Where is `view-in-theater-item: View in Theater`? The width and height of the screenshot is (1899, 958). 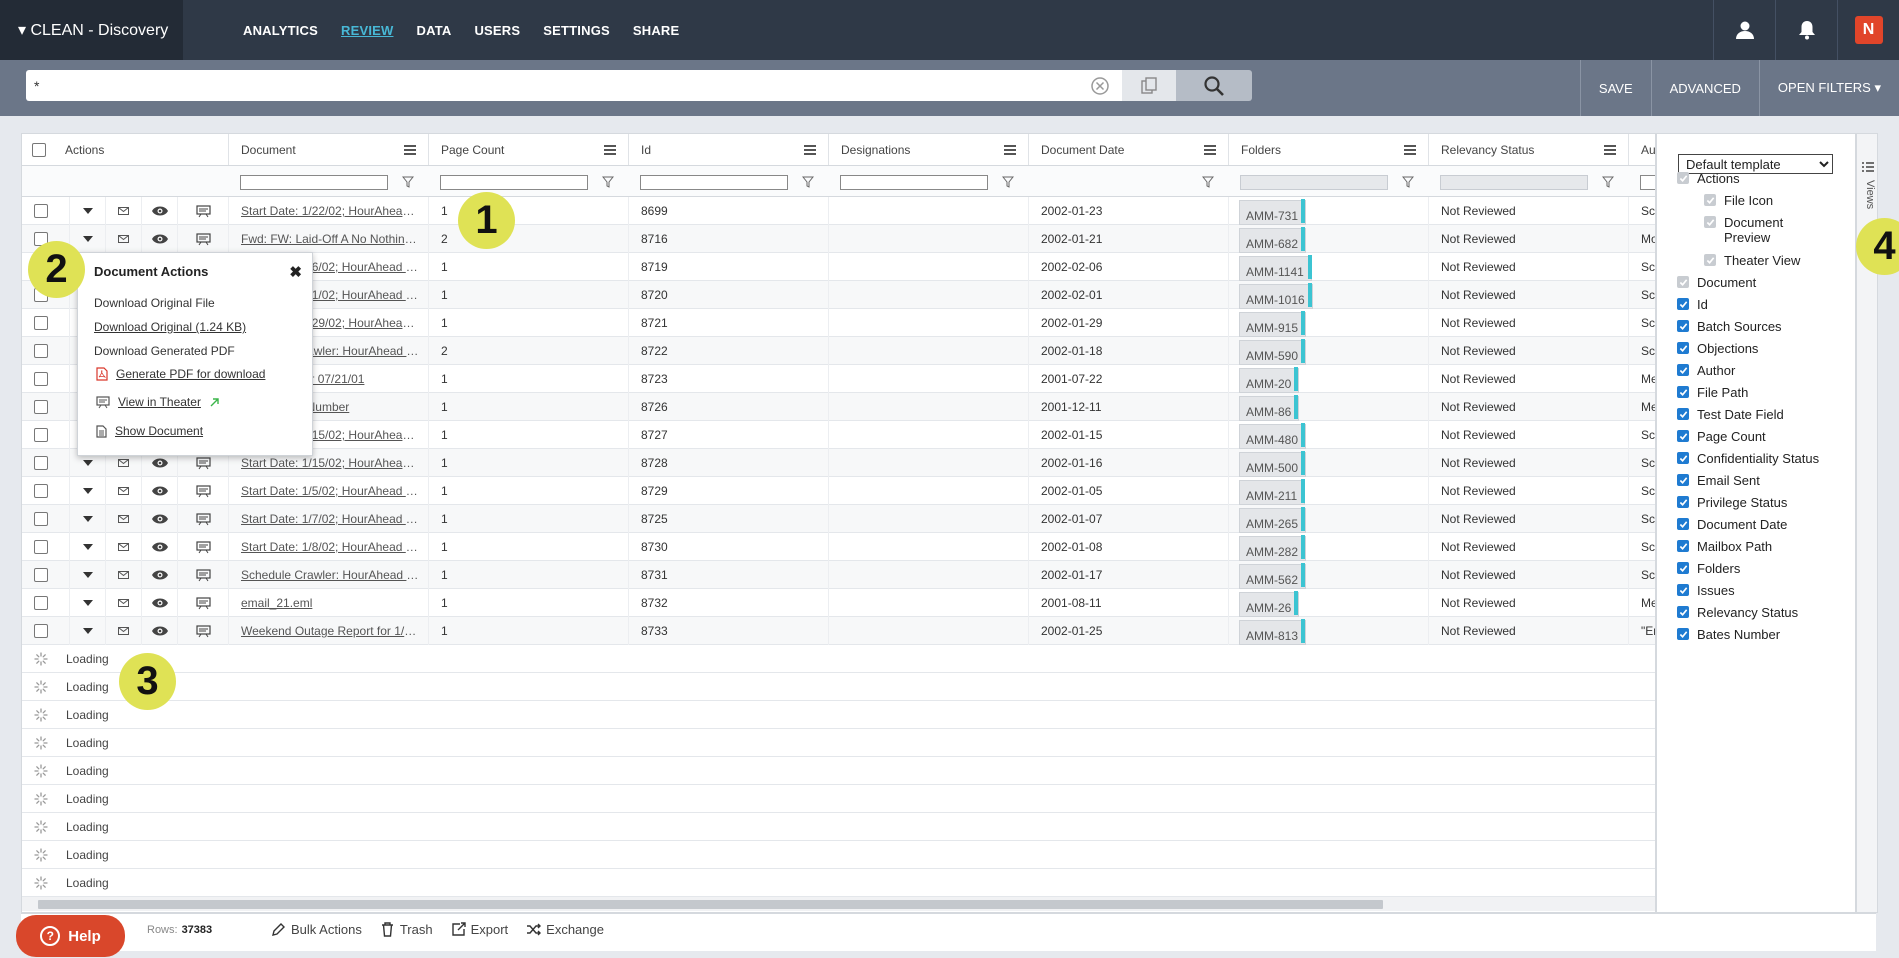 view-in-theater-item: View in Theater is located at coordinates (158, 402).